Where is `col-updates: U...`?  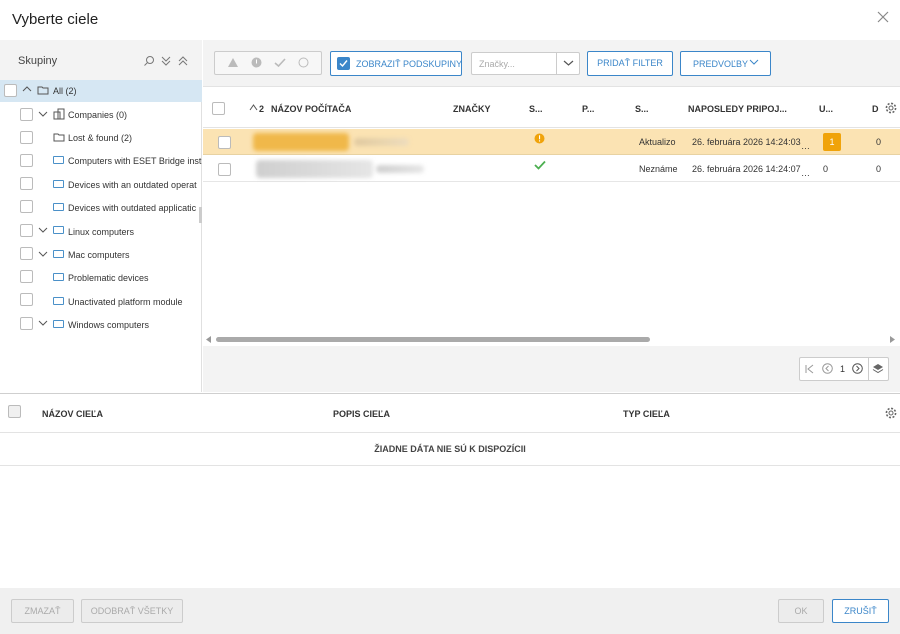 col-updates: U... is located at coordinates (826, 109).